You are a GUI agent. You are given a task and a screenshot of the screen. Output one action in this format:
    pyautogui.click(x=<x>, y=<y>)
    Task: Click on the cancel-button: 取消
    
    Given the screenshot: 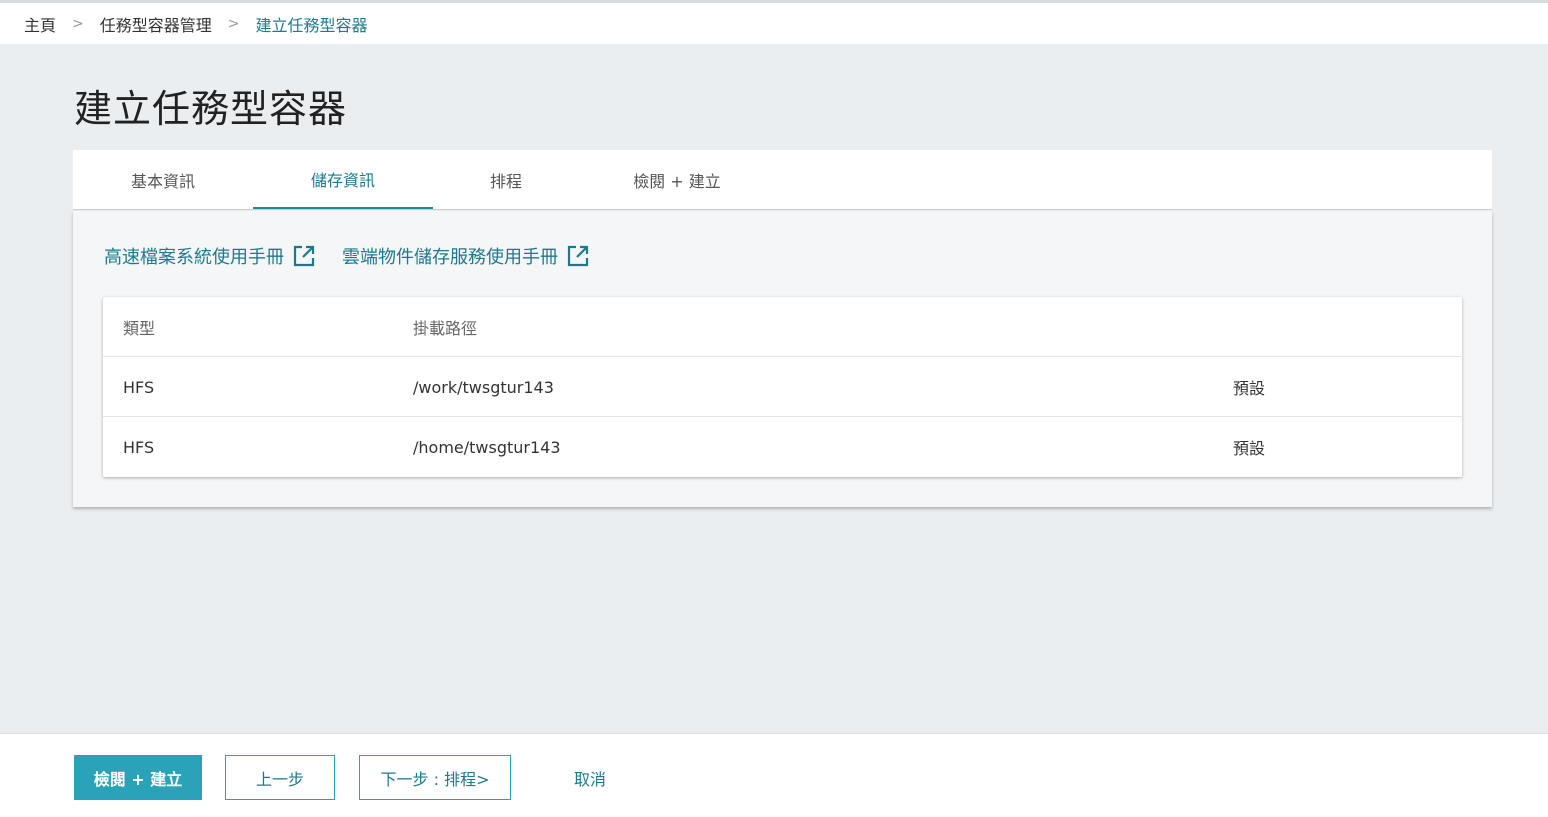 What is the action you would take?
    pyautogui.click(x=590, y=777)
    